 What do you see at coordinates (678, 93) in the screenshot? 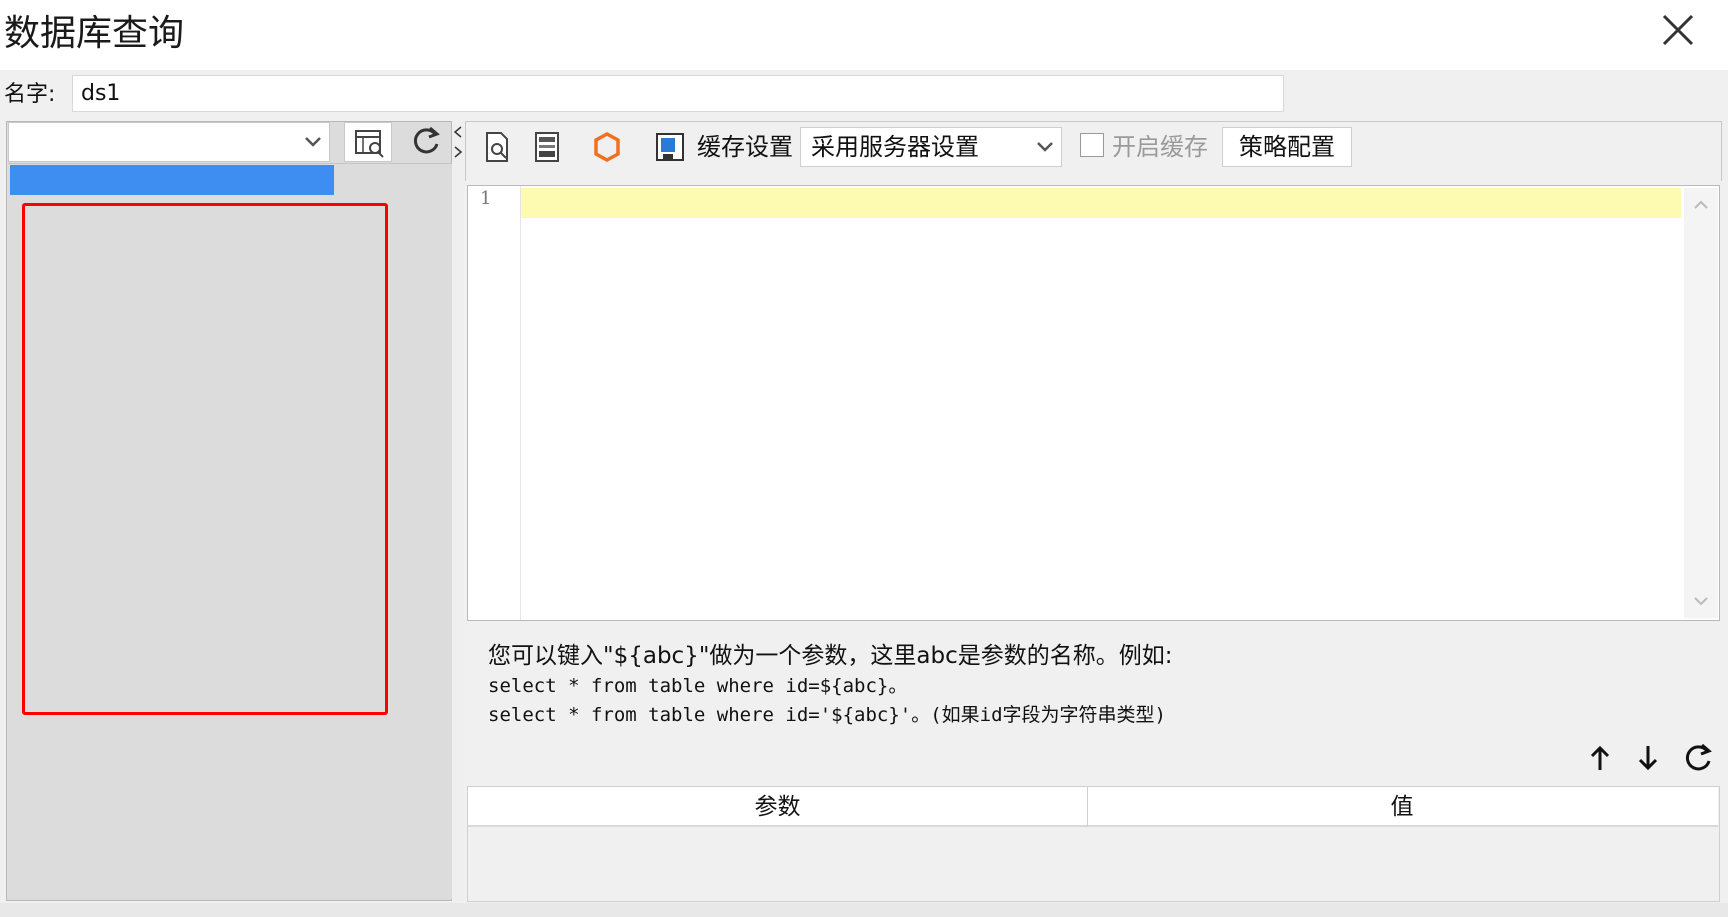
I see `name-input: ds1` at bounding box center [678, 93].